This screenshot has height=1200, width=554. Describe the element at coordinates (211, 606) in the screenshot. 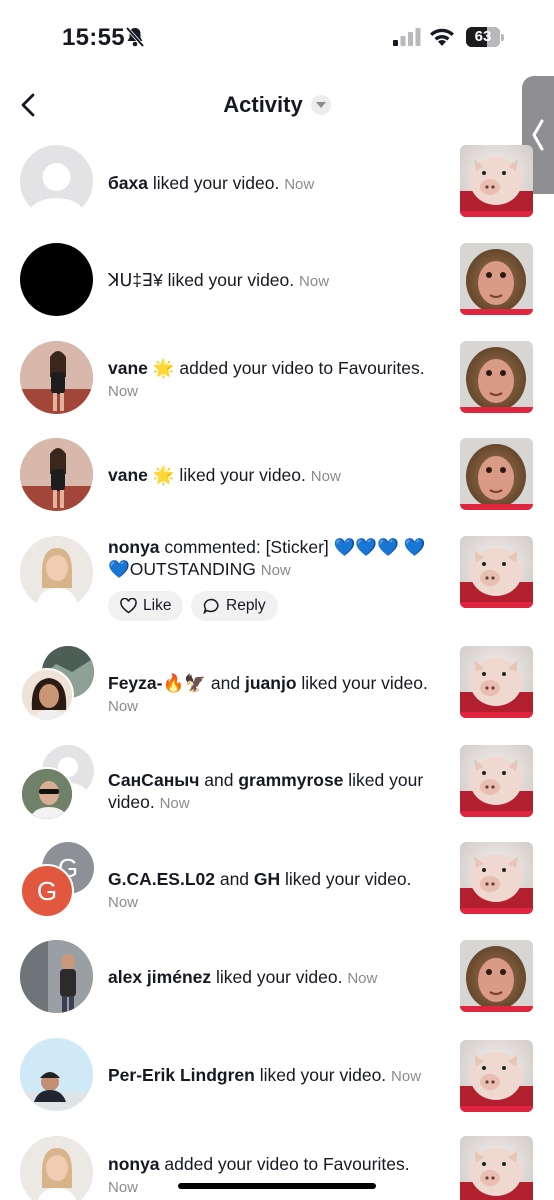

I see `reply-bubble-icon` at that location.